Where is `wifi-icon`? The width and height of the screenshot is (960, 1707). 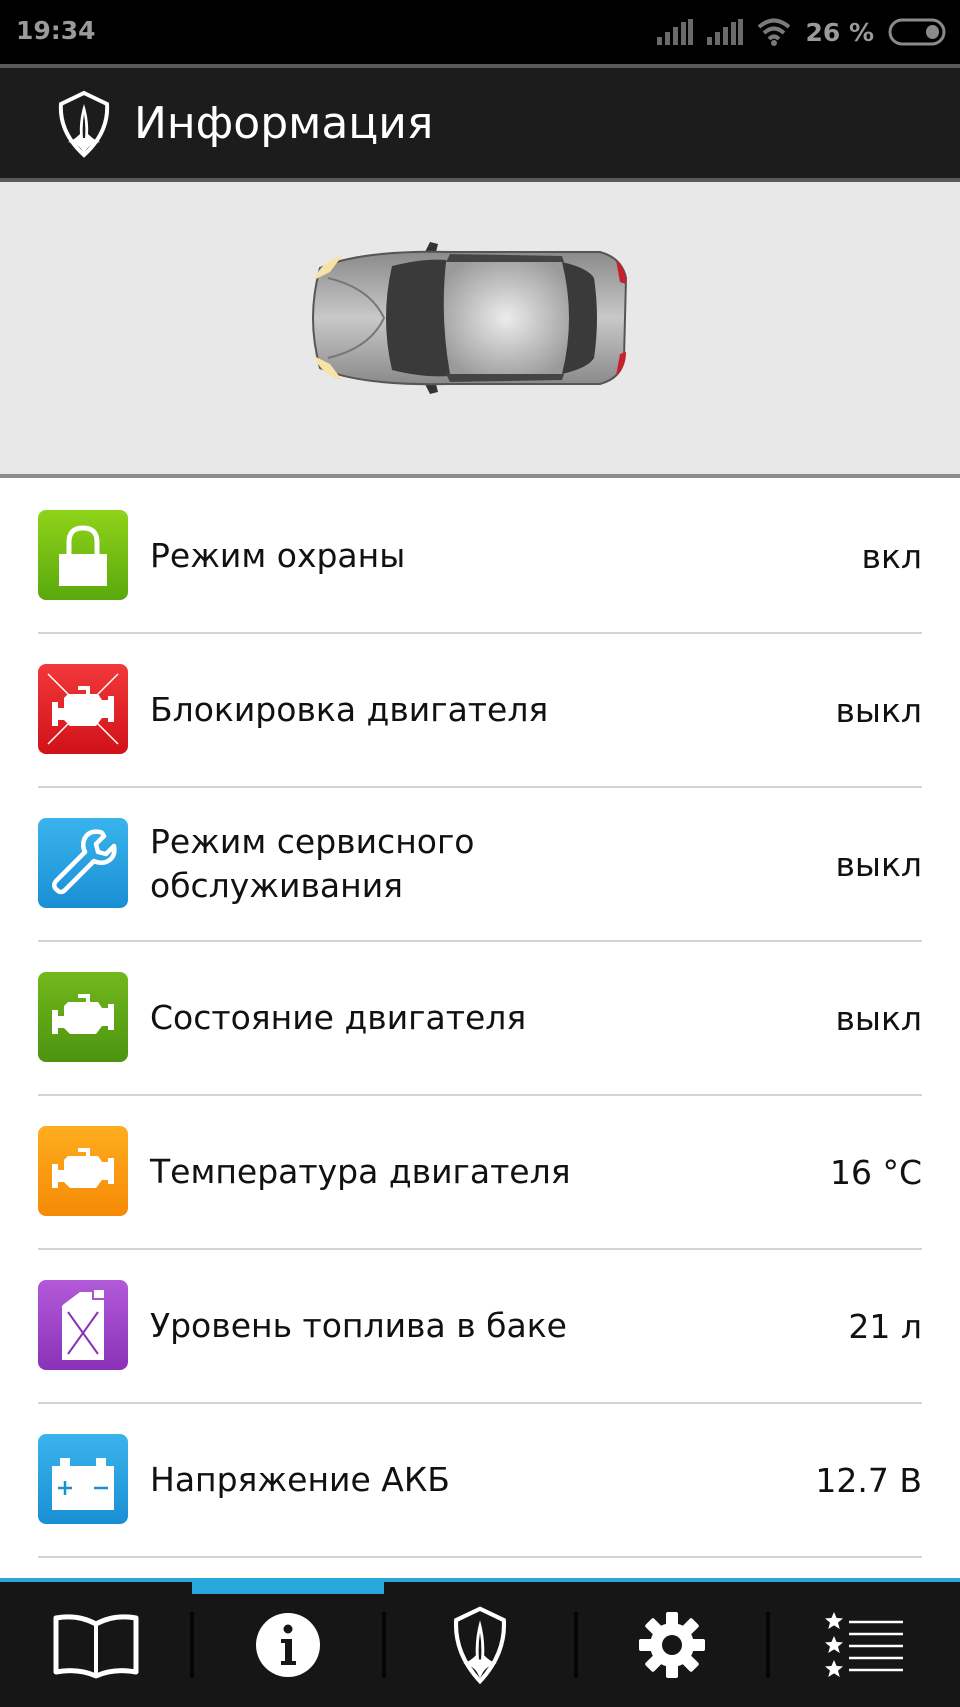 wifi-icon is located at coordinates (774, 32).